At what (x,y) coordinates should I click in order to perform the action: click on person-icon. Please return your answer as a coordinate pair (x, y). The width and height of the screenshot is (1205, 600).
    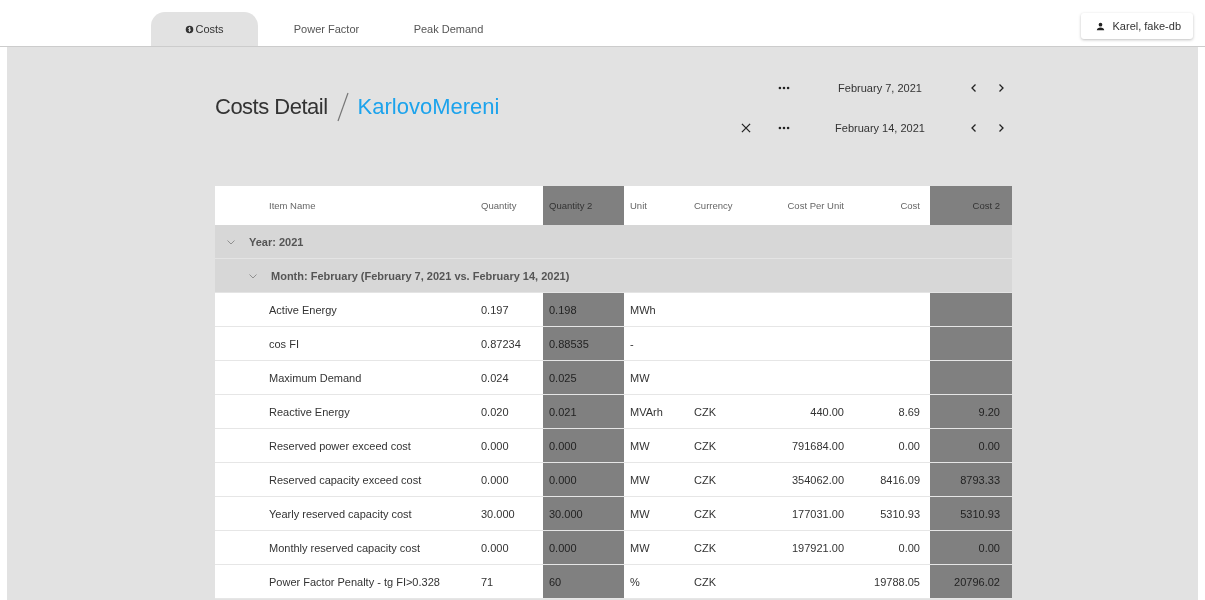
    Looking at the image, I should click on (1100, 26).